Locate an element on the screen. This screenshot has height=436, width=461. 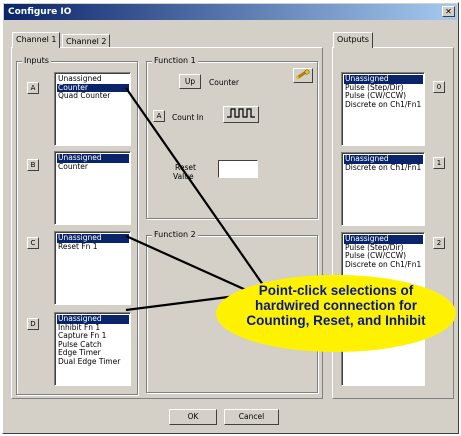
tab-channel-1-label: Channel 1 is located at coordinates (36, 39).